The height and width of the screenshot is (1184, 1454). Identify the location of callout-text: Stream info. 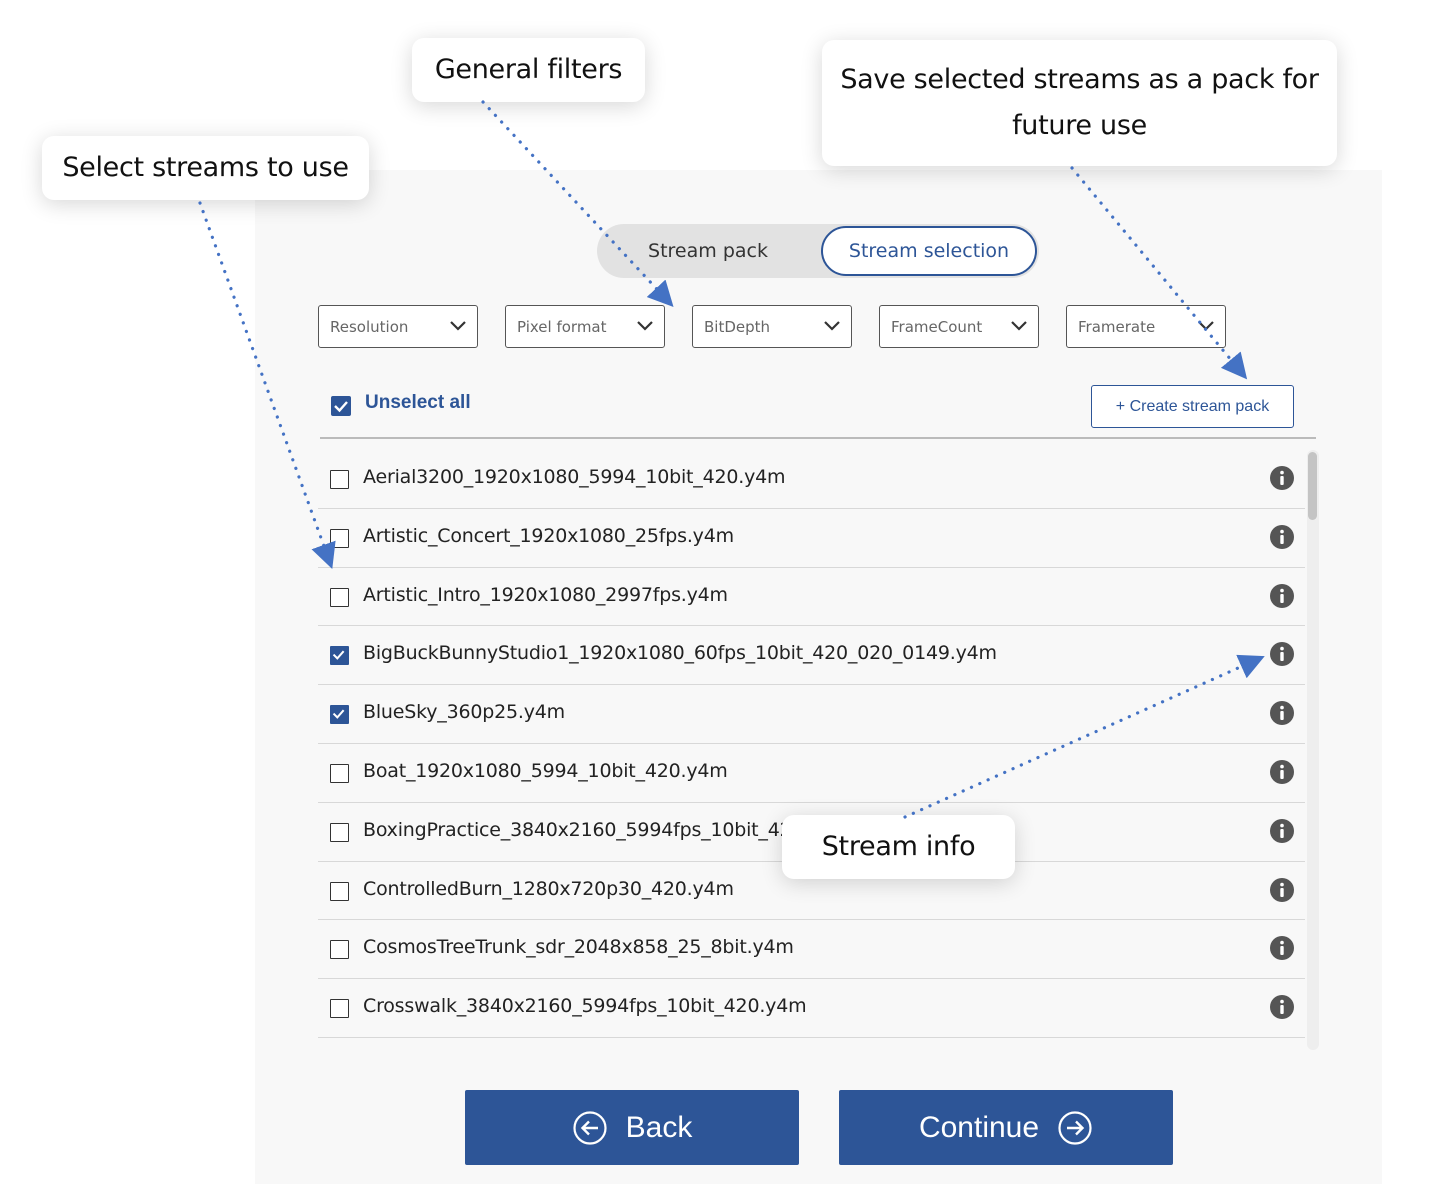
(898, 846).